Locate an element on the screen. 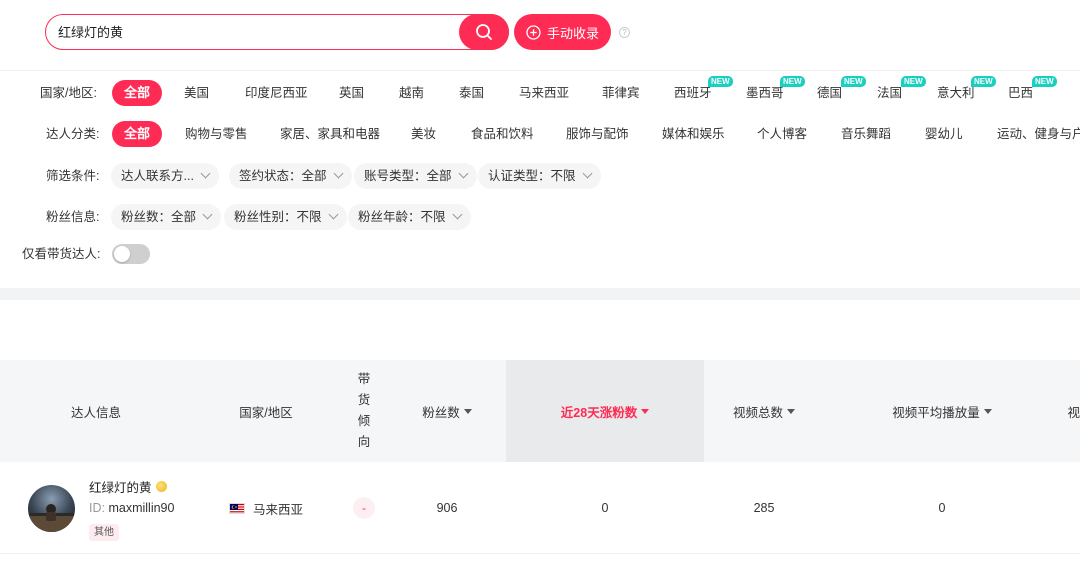 The image size is (1080, 584). category-all-chip: 全部 is located at coordinates (137, 134).